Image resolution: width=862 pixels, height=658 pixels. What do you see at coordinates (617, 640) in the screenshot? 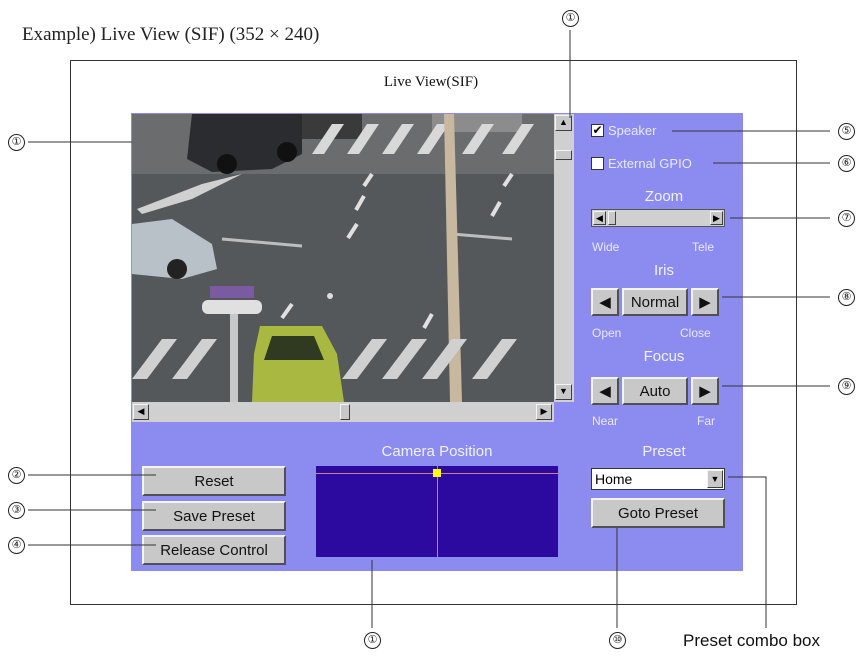
I see `callout-10: ⑩` at bounding box center [617, 640].